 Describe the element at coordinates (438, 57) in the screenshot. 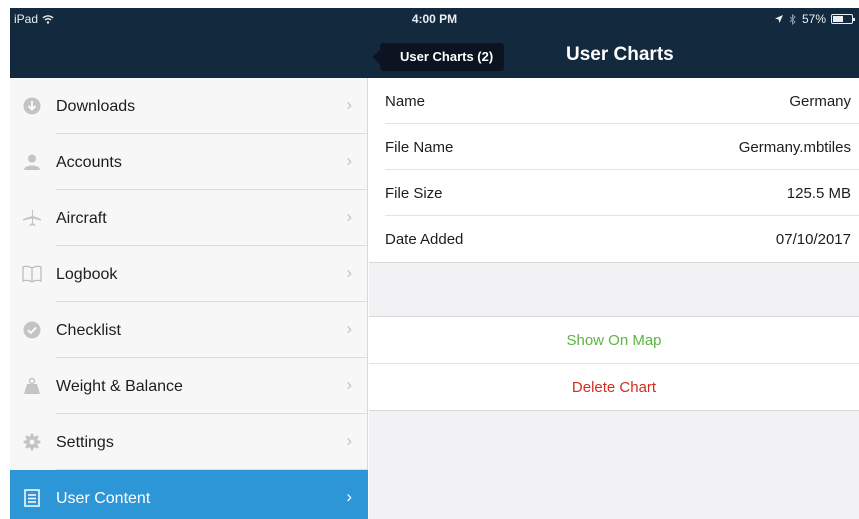

I see `back-button: User Charts (2)` at that location.